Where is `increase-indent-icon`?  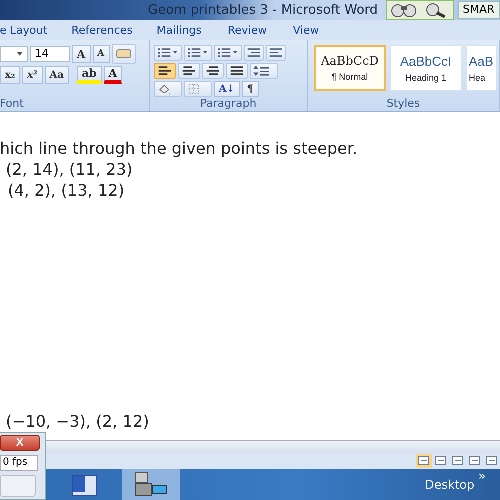
increase-indent-icon is located at coordinates (276, 53).